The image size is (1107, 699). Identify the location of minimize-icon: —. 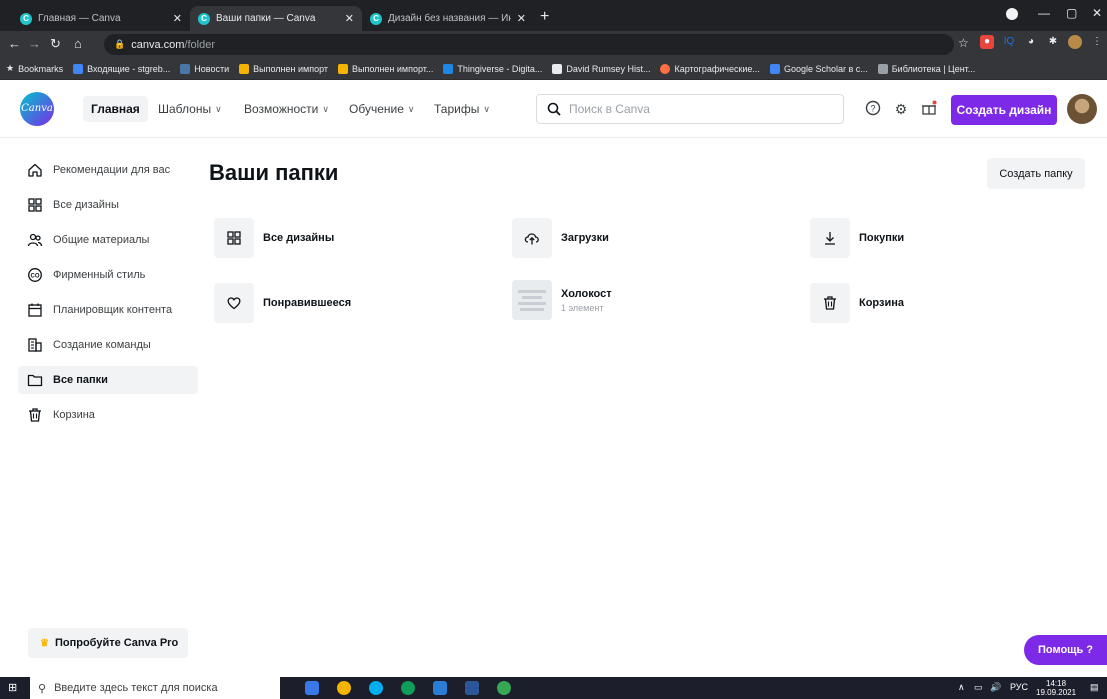
(1044, 13).